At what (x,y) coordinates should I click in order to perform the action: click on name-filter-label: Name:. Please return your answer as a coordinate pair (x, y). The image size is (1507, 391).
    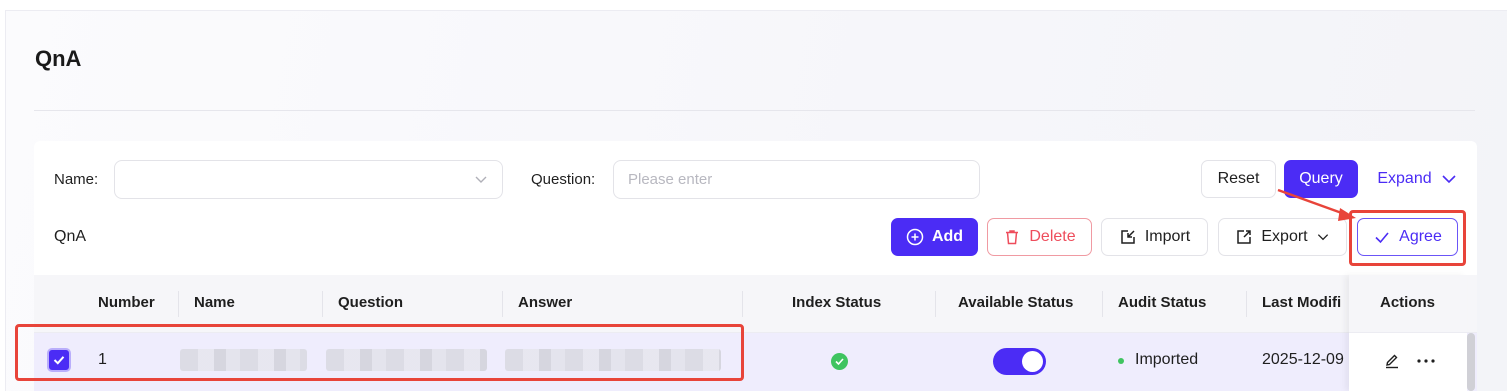
    Looking at the image, I should click on (76, 179).